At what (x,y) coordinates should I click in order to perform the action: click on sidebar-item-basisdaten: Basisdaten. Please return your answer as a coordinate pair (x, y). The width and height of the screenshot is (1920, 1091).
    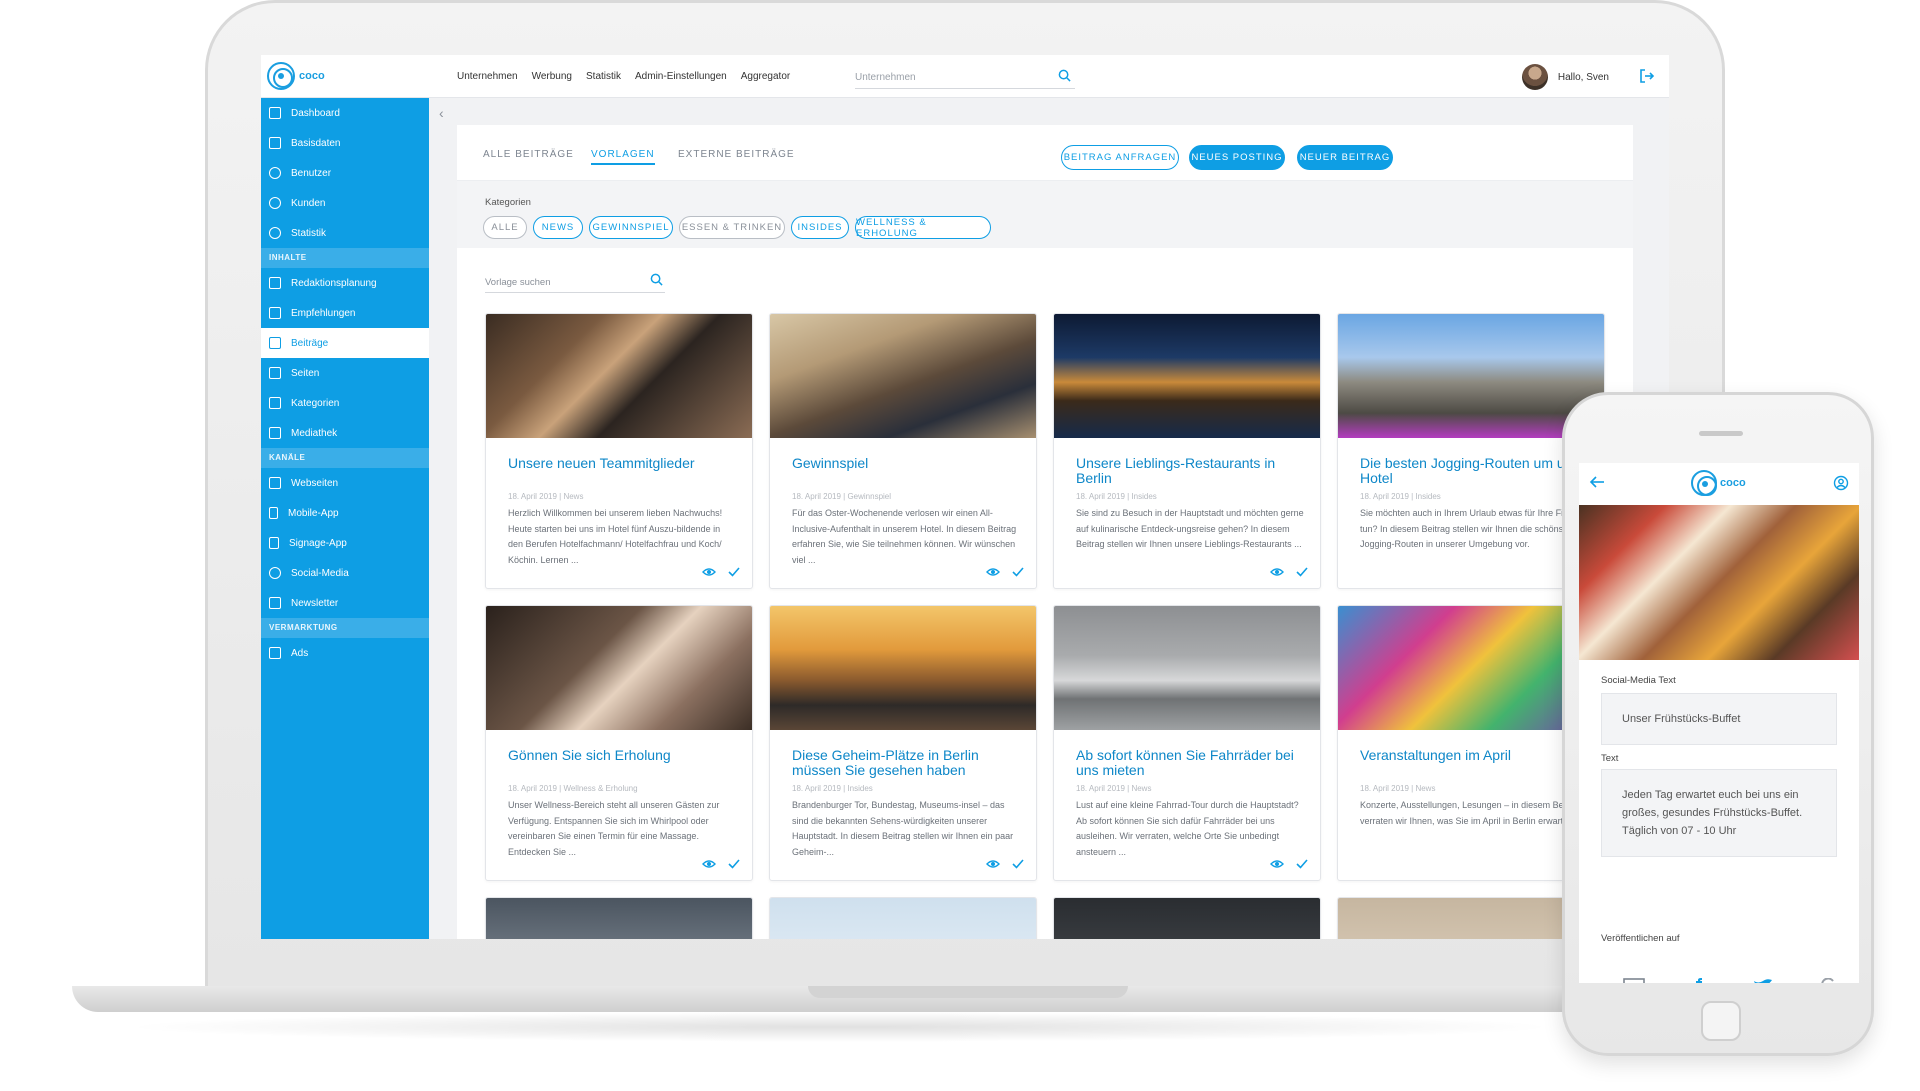
    Looking at the image, I should click on (345, 143).